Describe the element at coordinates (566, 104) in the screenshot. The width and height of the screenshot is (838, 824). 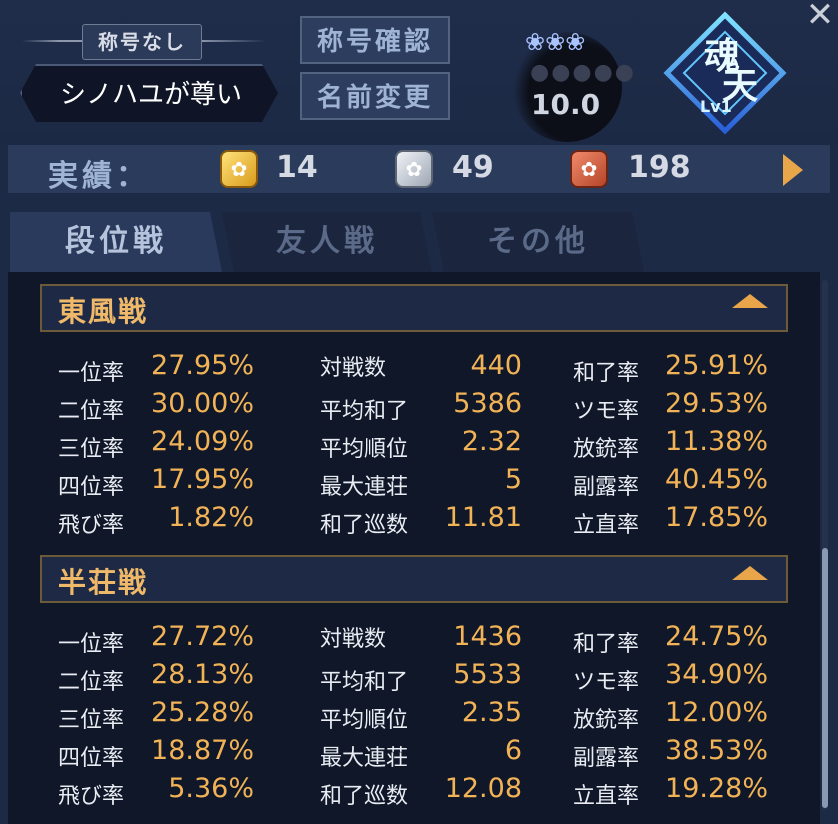
I see `rank-score: 10.0` at that location.